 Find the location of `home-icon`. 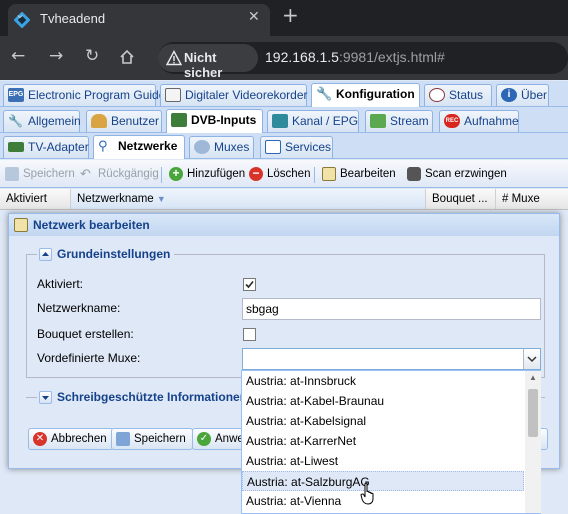

home-icon is located at coordinates (127, 57).